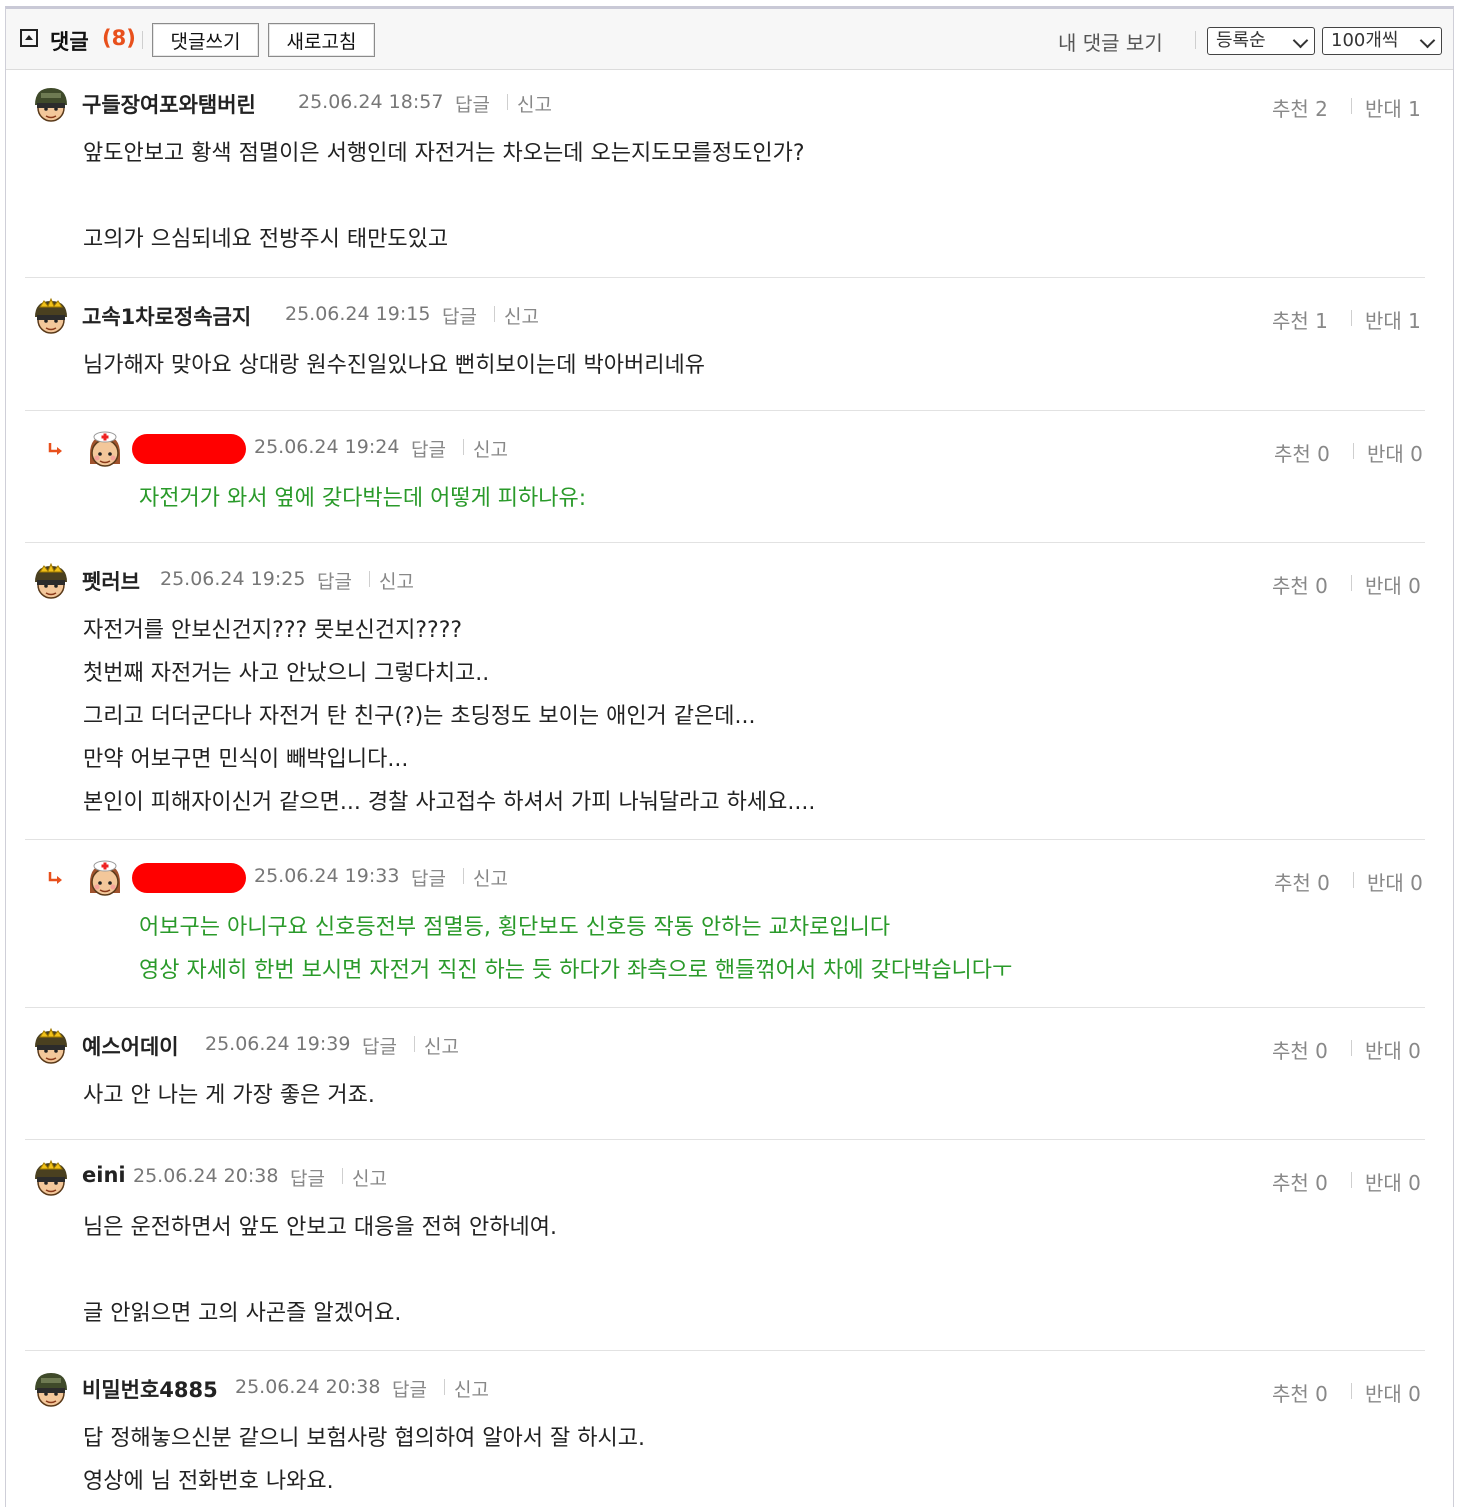 Image resolution: width=1461 pixels, height=1507 pixels. What do you see at coordinates (111, 581) in the screenshot?
I see `comment-author: 펫러브` at bounding box center [111, 581].